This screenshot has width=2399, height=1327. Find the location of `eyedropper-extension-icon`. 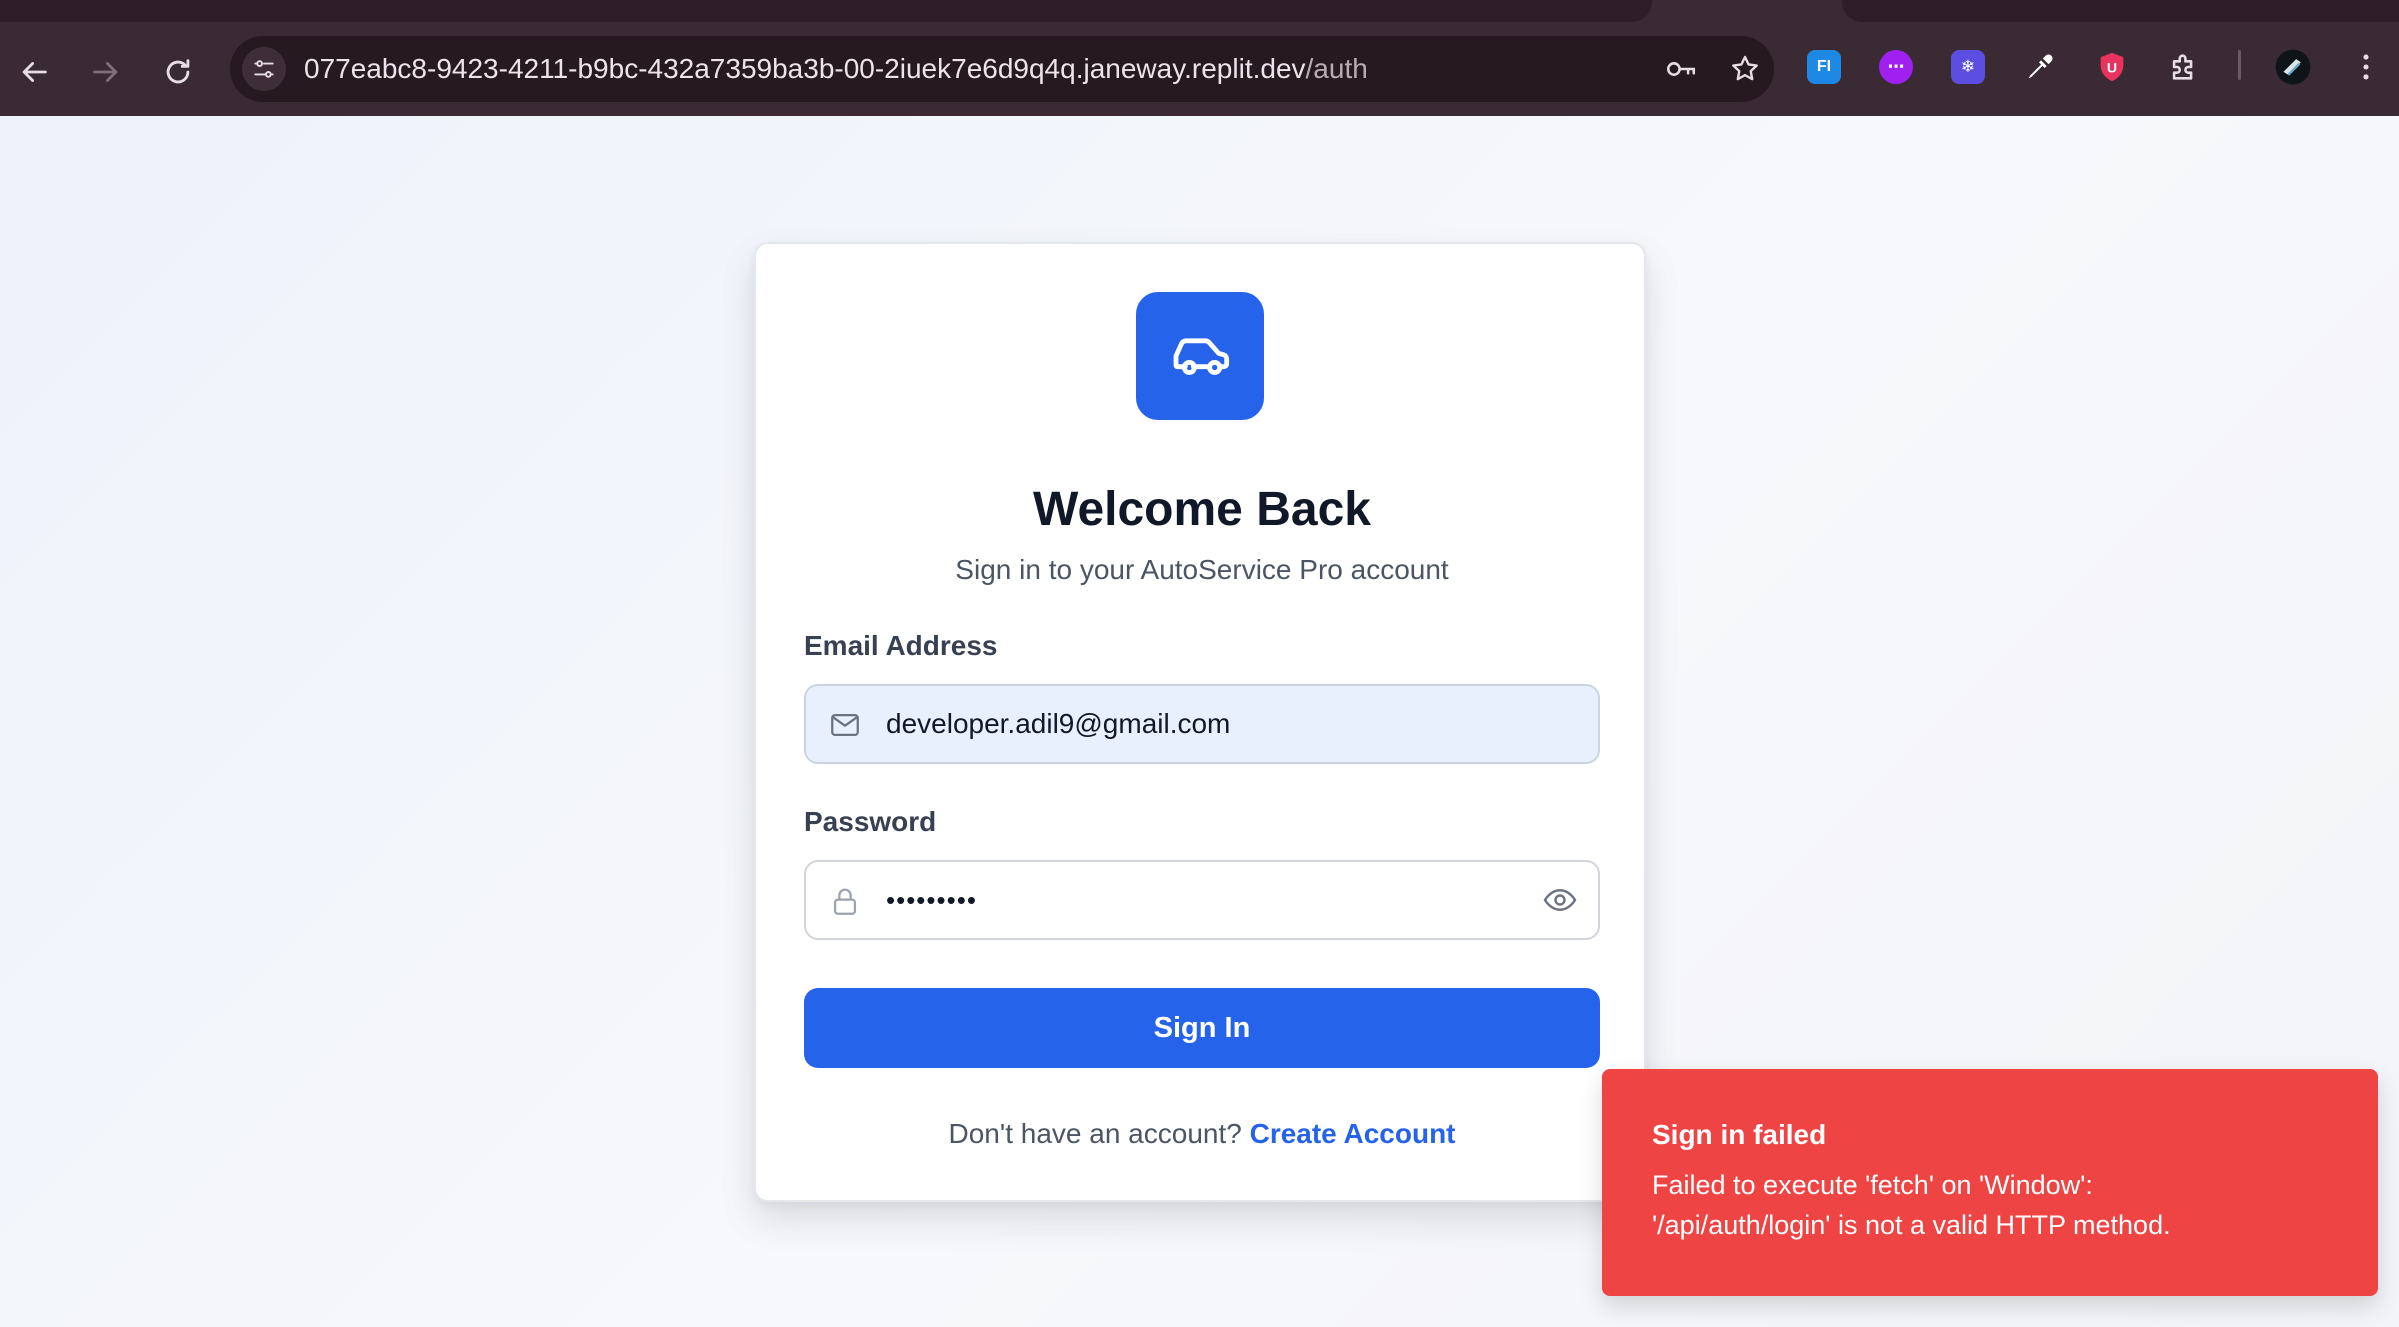

eyedropper-extension-icon is located at coordinates (2040, 66).